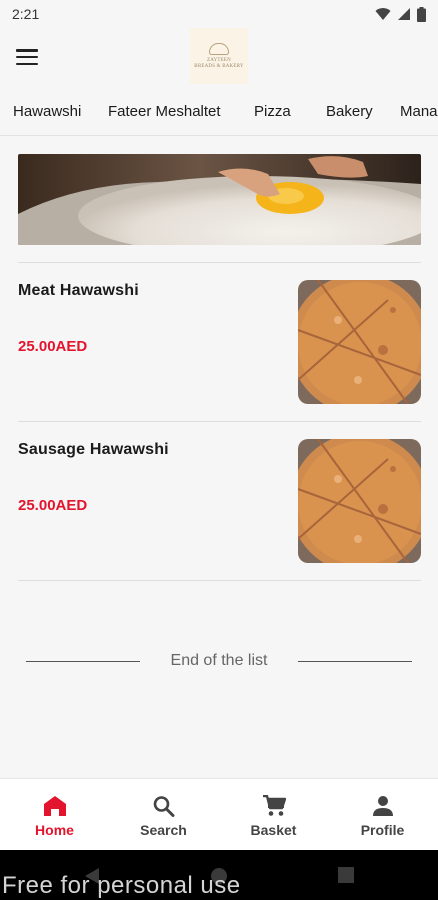 The image size is (438, 900). Describe the element at coordinates (54, 830) in the screenshot. I see `nav-home-label: Home` at that location.